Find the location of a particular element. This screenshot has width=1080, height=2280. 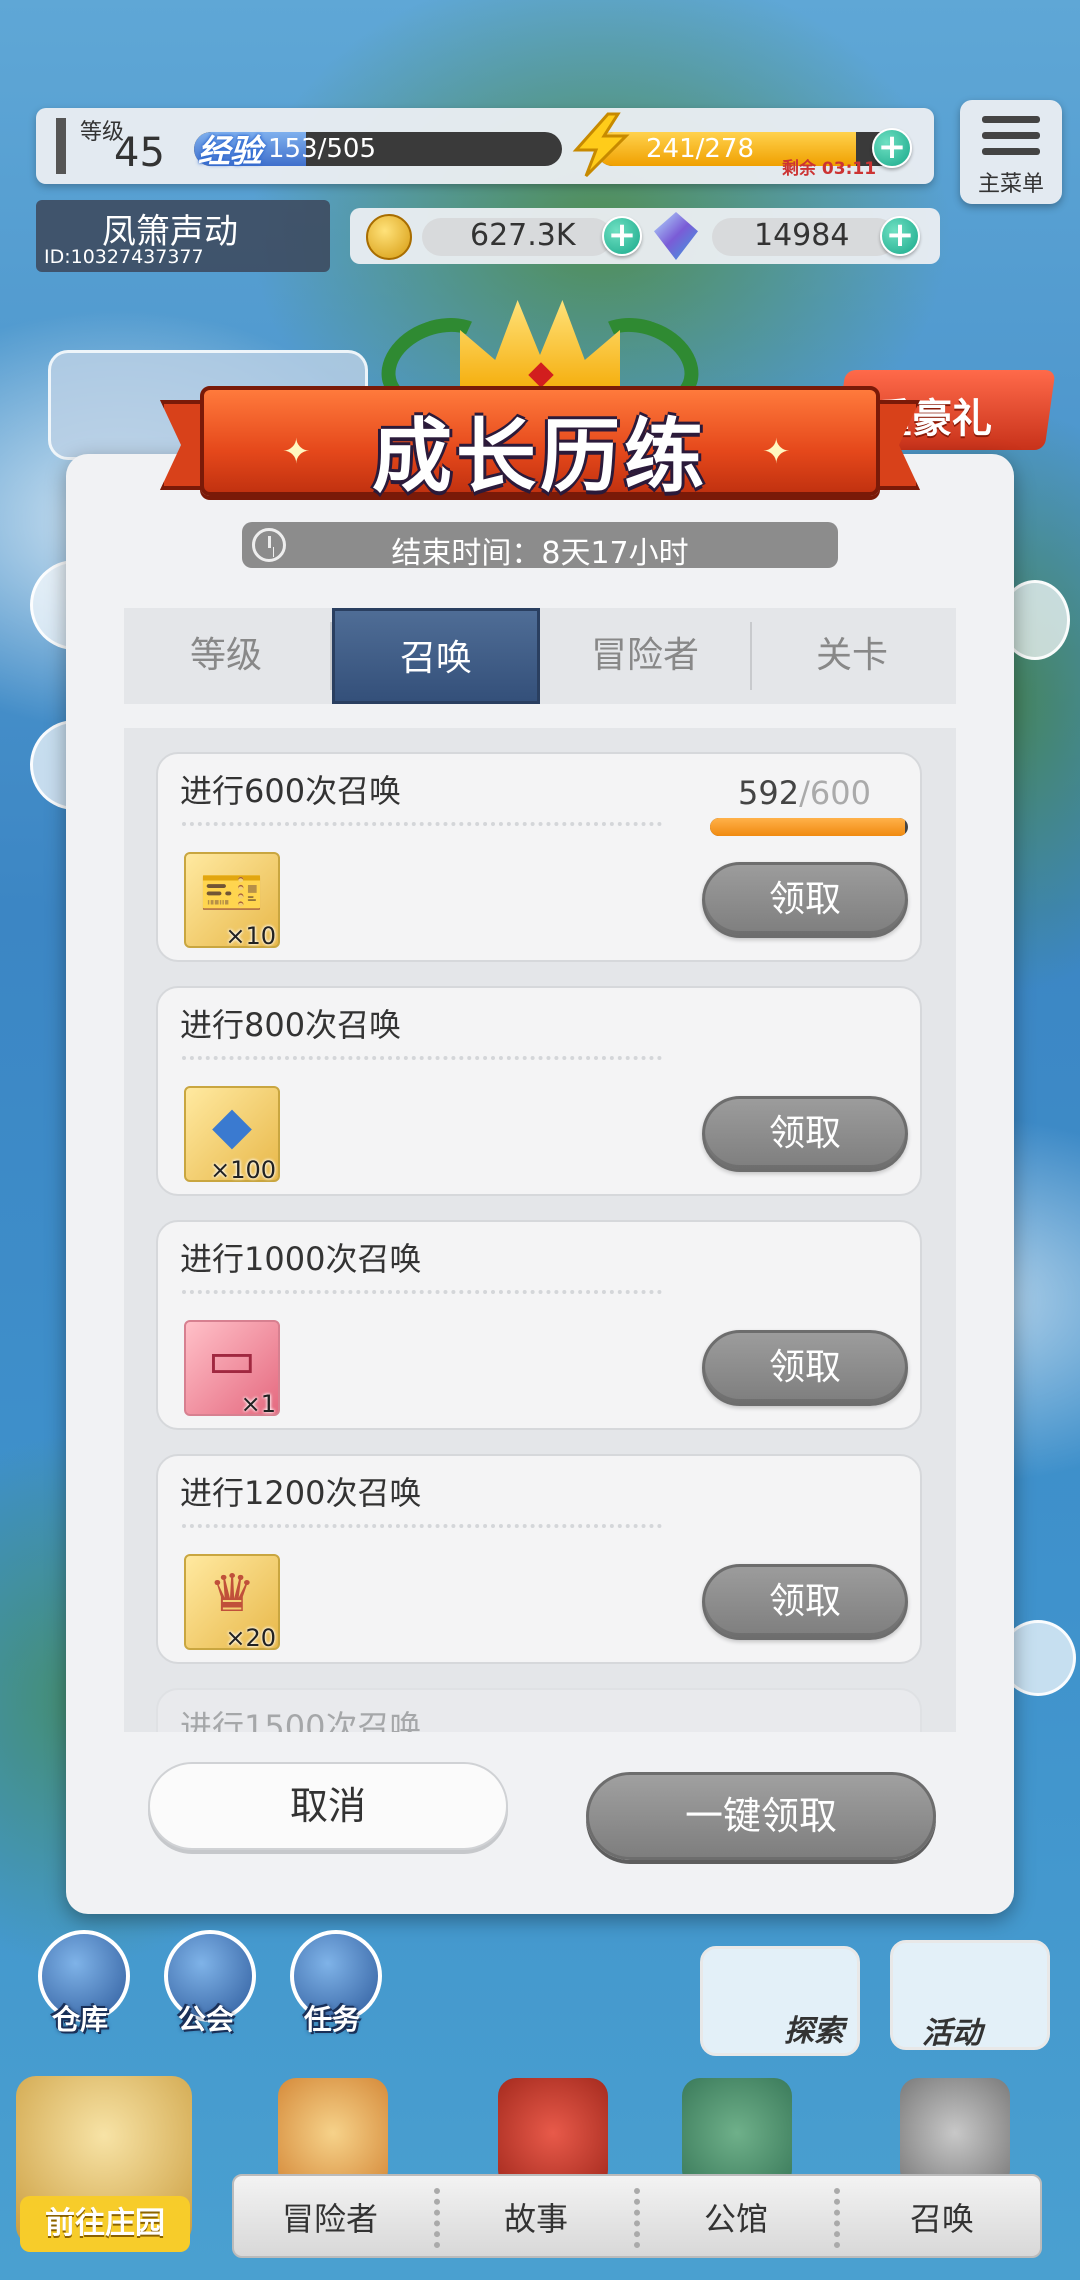

player-nameplate: 凤箫声动 ID:10327437377 is located at coordinates (183, 236).